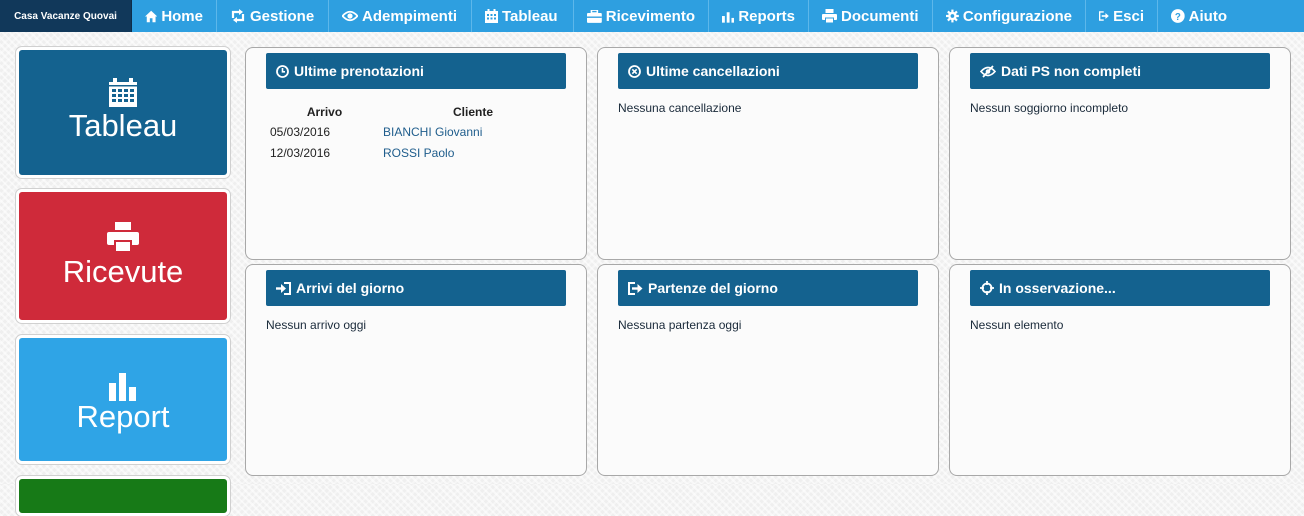 The height and width of the screenshot is (516, 1304). I want to click on tile-tableau: Tableau, so click(123, 112).